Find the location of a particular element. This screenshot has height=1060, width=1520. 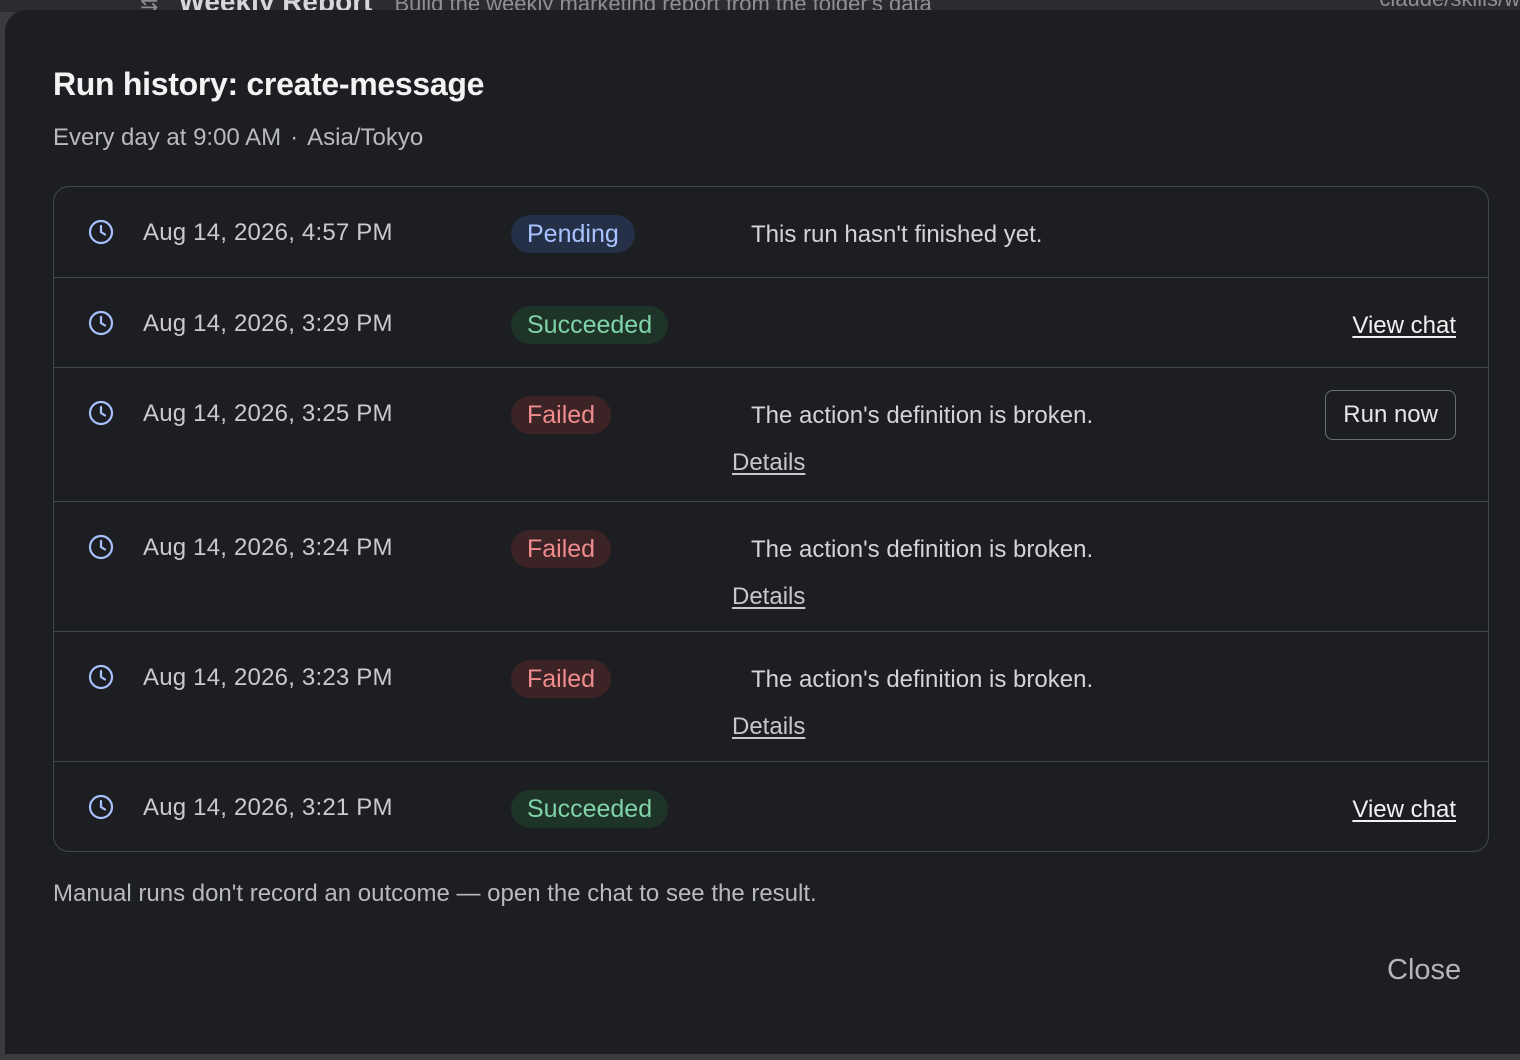

schedule-text: Every day at 9:00 AM is located at coordinates (167, 137).